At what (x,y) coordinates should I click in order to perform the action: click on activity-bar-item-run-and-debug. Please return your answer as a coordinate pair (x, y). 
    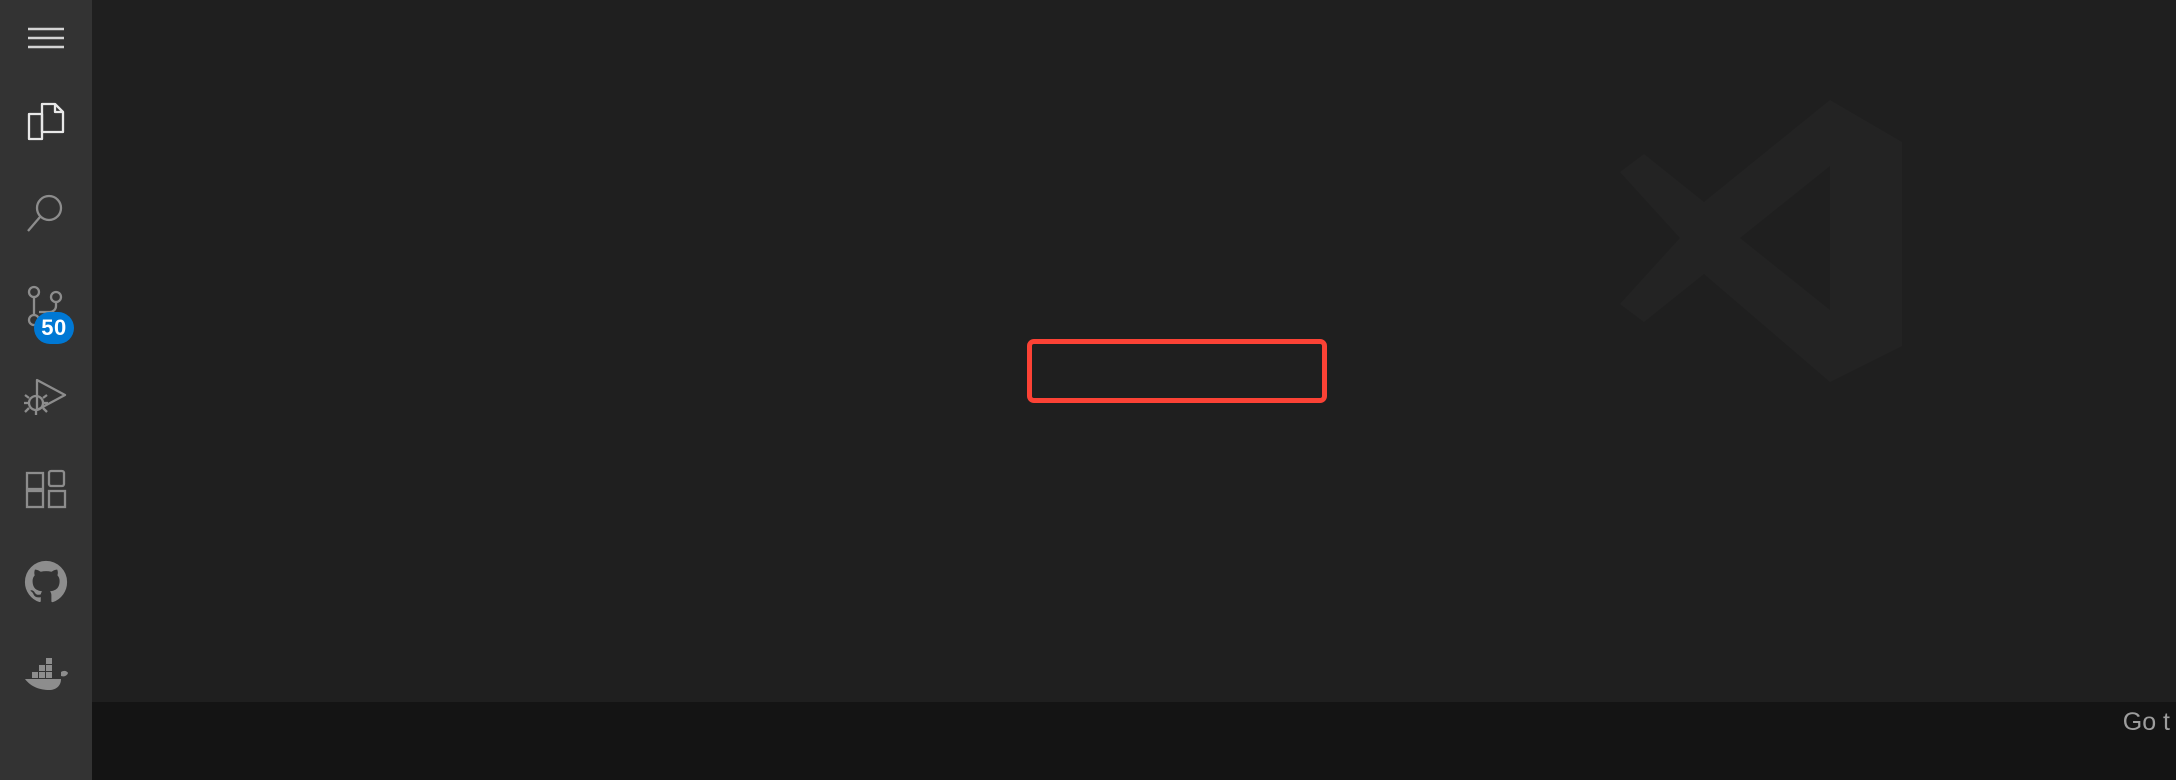
    Looking at the image, I should click on (46, 398).